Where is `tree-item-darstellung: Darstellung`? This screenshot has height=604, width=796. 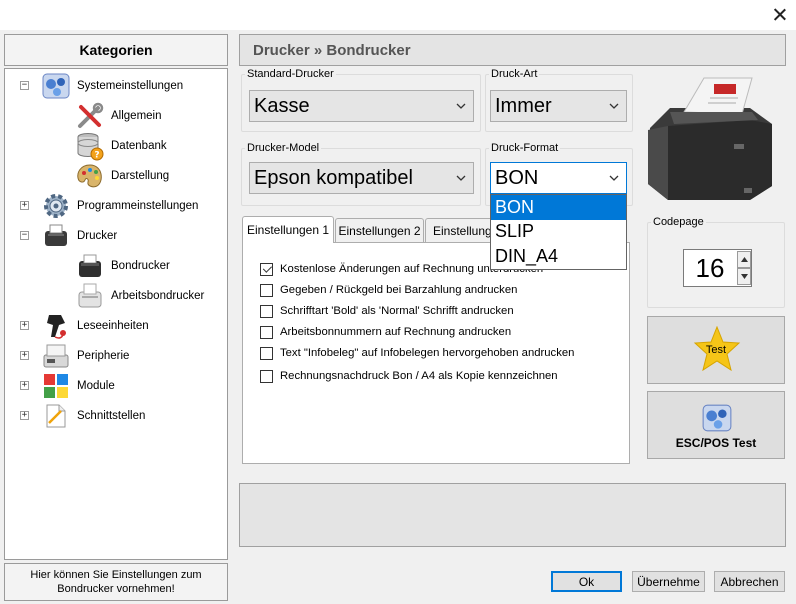 tree-item-darstellung: Darstellung is located at coordinates (122, 176).